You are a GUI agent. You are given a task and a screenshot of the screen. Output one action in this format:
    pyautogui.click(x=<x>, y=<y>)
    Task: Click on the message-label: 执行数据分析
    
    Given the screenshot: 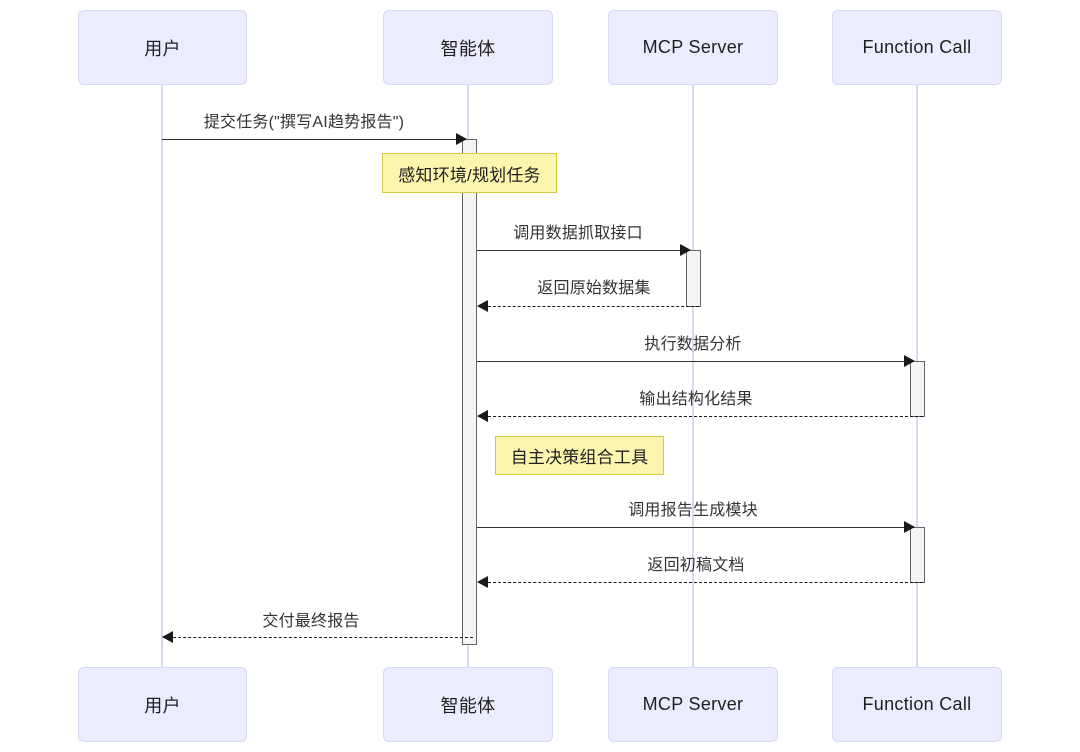 What is the action you would take?
    pyautogui.click(x=693, y=344)
    